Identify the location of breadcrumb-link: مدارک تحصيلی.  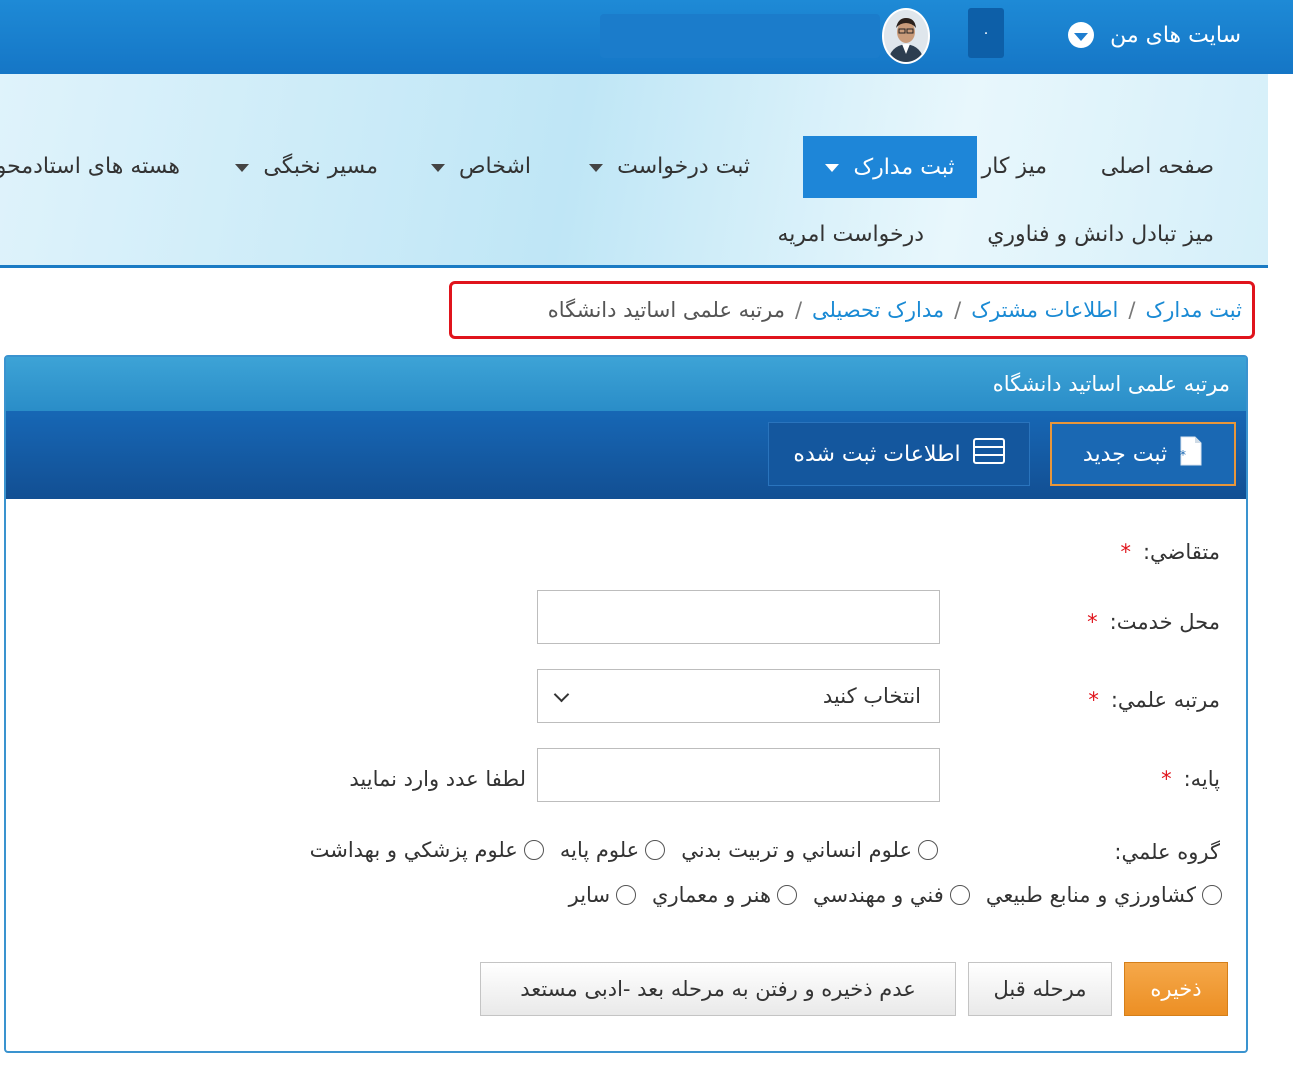
(878, 310).